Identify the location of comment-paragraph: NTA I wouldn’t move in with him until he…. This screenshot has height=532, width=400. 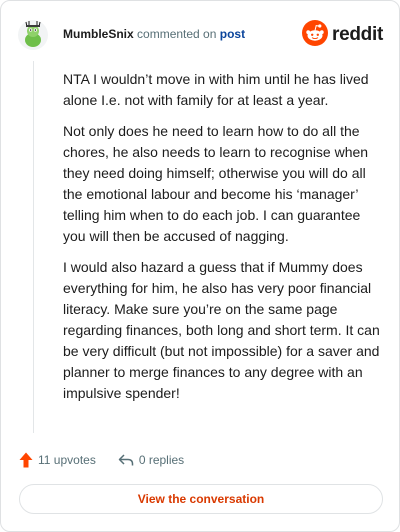
(216, 89).